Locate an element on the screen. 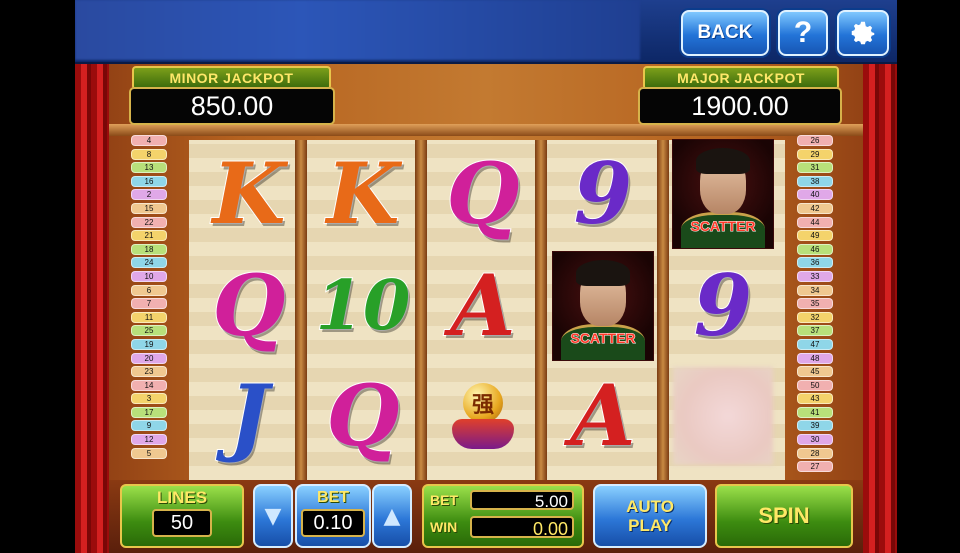 Image resolution: width=960 pixels, height=553 pixels. payline-number: 34 is located at coordinates (815, 290).